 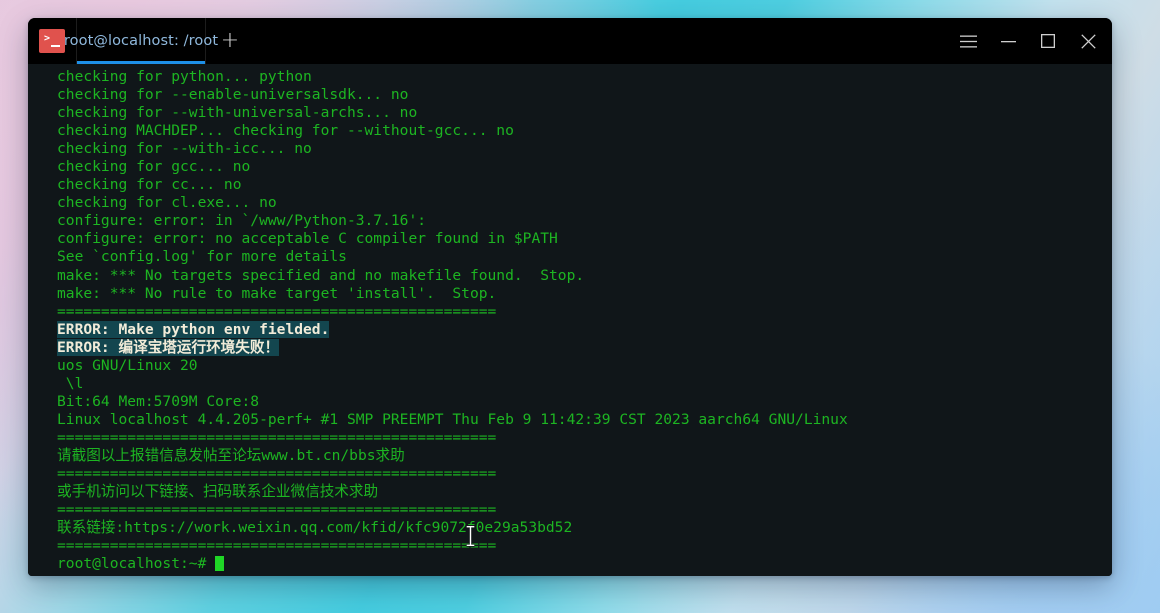 I want to click on window-controls, so click(x=1030, y=41).